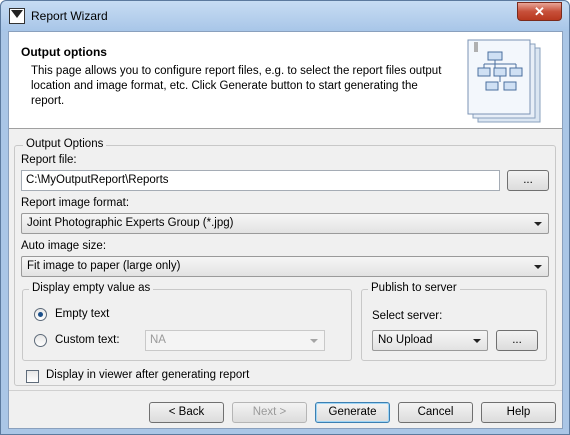  What do you see at coordinates (414, 288) in the screenshot?
I see `publish-legend: Publish to server` at bounding box center [414, 288].